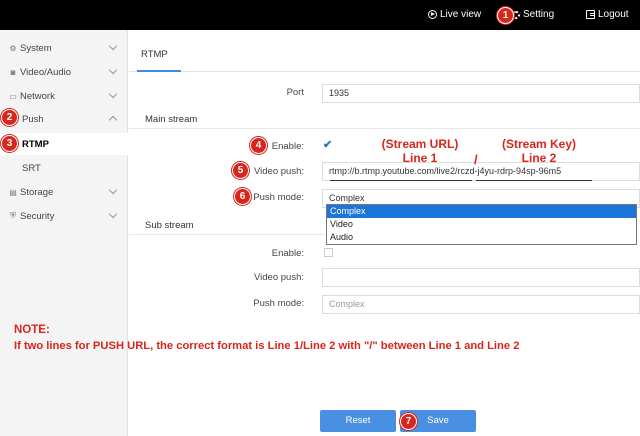 The width and height of the screenshot is (640, 436). I want to click on setting-link: Setting, so click(533, 14).